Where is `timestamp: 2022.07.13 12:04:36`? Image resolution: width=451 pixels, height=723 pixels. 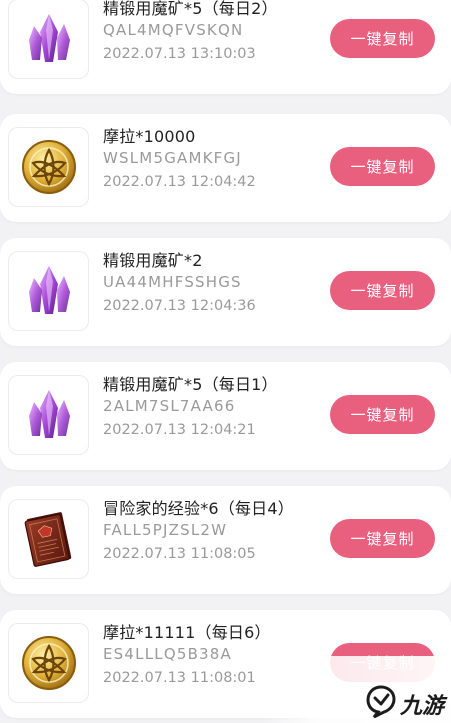
timestamp: 2022.07.13 12:04:36 is located at coordinates (179, 306).